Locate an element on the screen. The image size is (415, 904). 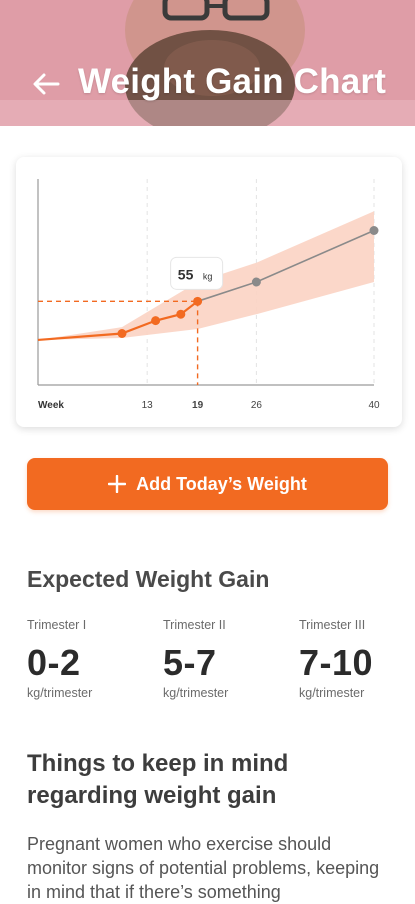
x-tick-label-40: 40 is located at coordinates (374, 405).